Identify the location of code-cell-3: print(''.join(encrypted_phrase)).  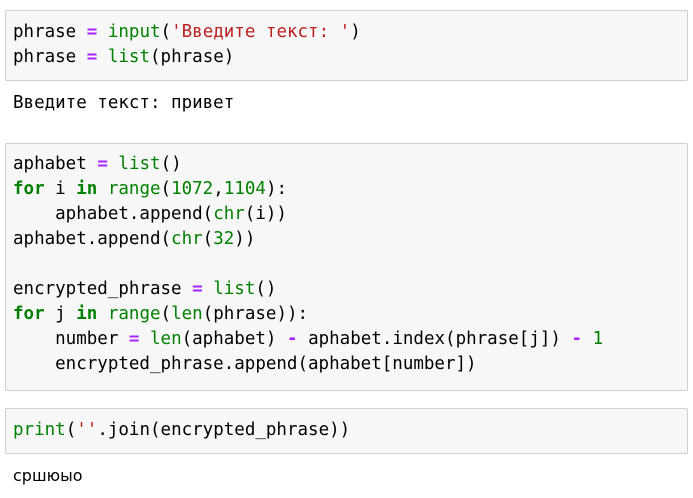
(346, 431).